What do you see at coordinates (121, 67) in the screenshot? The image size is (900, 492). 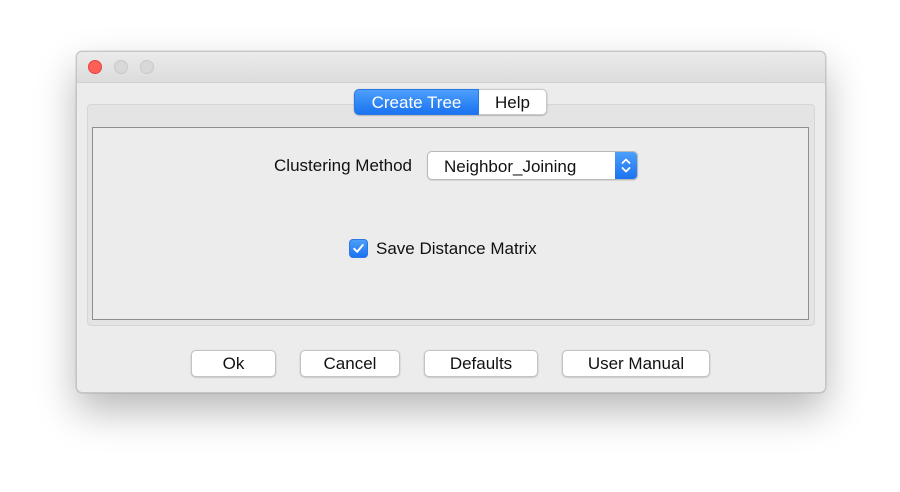 I see `minimize-window-button` at bounding box center [121, 67].